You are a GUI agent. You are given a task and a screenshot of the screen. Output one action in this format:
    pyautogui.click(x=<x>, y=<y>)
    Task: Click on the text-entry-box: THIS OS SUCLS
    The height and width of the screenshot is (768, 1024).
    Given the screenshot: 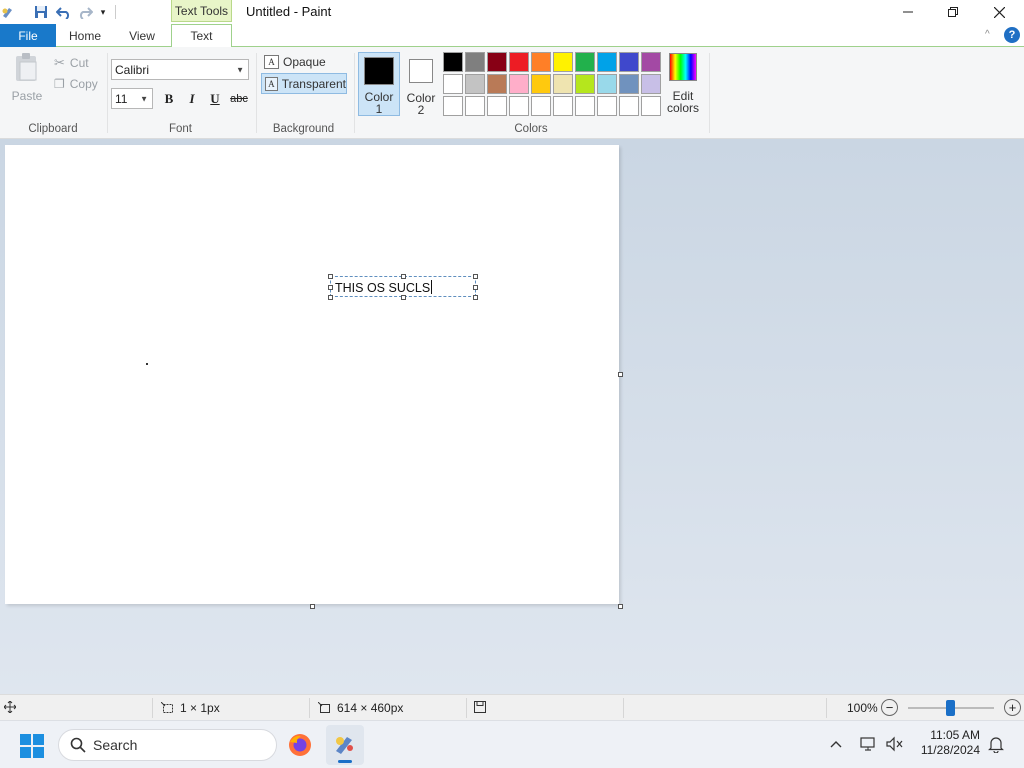 What is the action you would take?
    pyautogui.click(x=403, y=287)
    